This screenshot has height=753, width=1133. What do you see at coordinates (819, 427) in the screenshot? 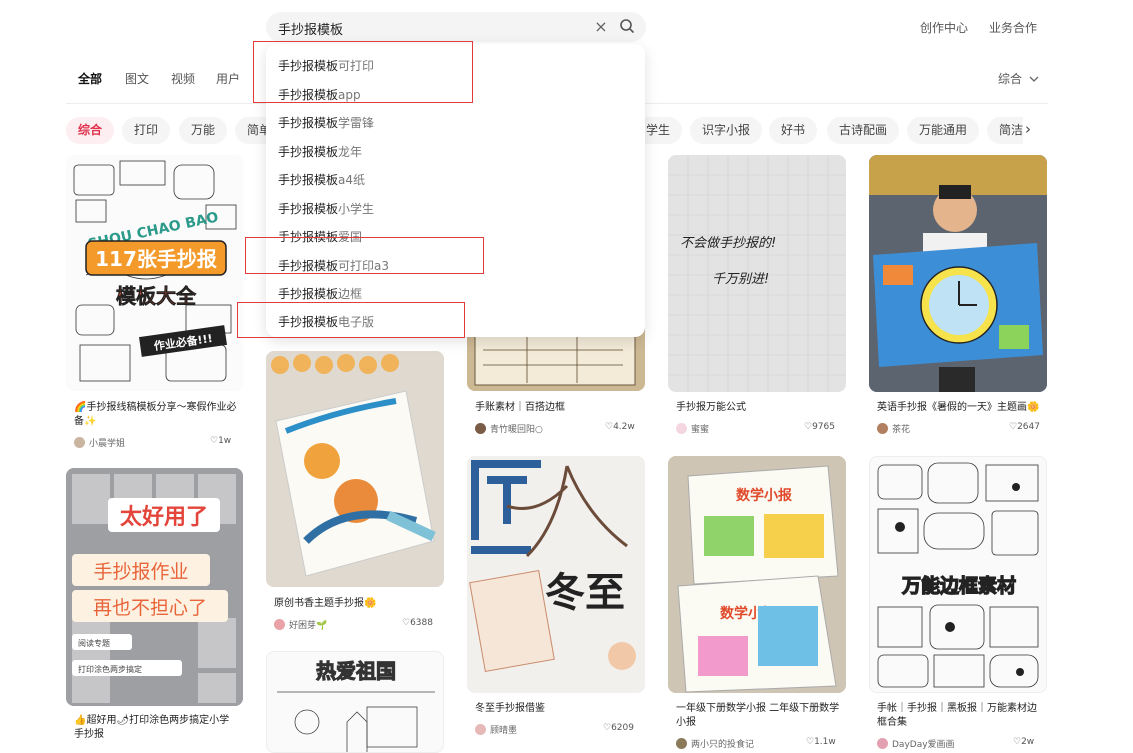
I see `like-count: ♡9765` at bounding box center [819, 427].